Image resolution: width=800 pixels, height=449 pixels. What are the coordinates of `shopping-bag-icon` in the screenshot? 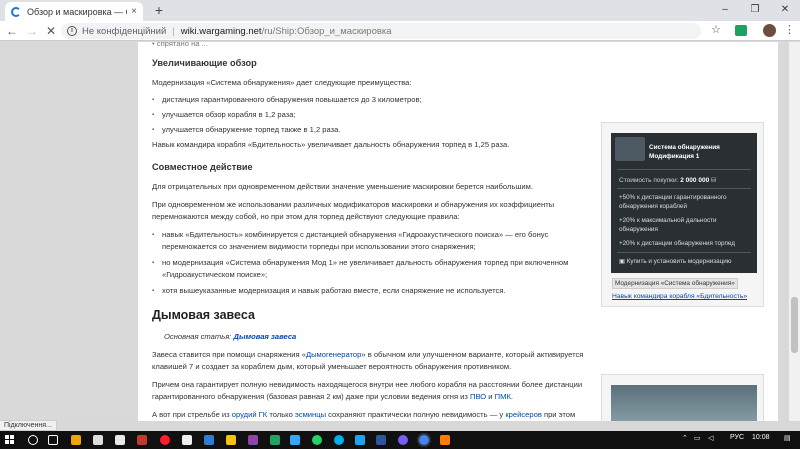 It's located at (120, 440).